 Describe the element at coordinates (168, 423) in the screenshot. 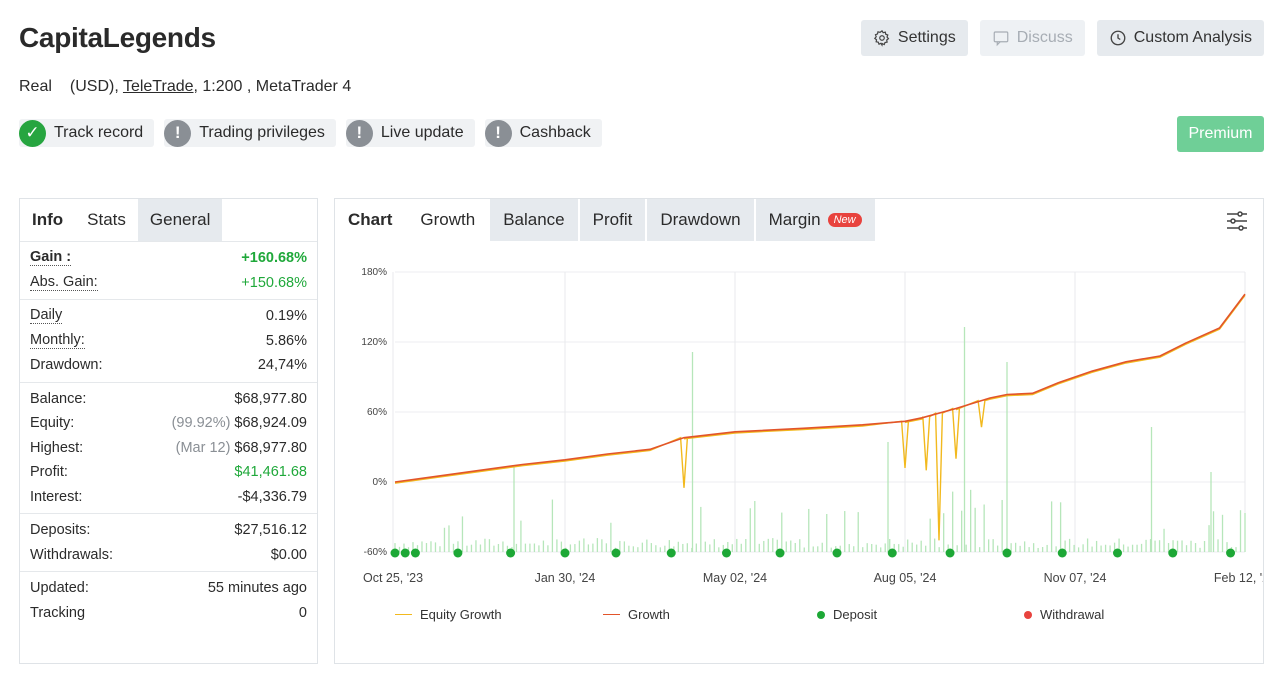

I see `stat-equity: Equity: (99.92%) $68,924.09` at that location.